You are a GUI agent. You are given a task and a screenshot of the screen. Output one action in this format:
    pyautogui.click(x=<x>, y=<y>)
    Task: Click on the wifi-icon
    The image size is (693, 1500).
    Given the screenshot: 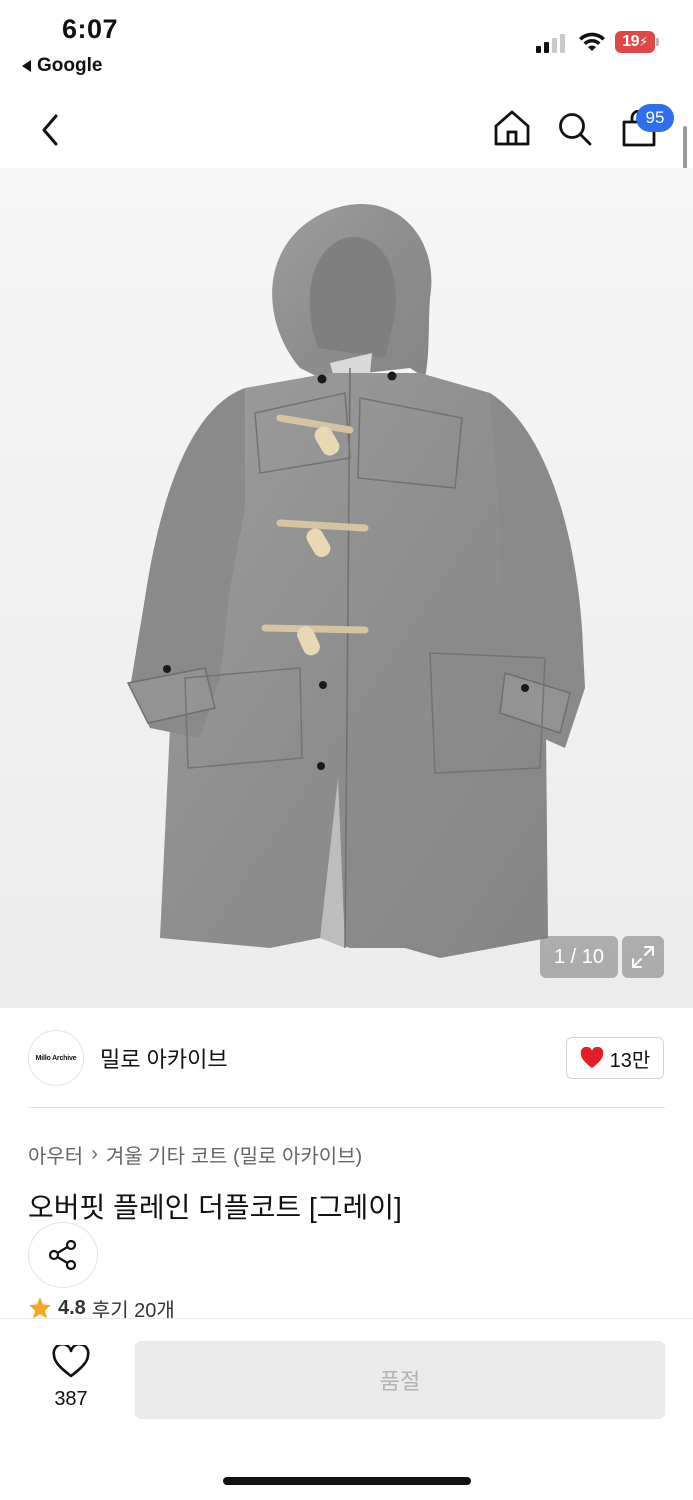 What is the action you would take?
    pyautogui.click(x=592, y=41)
    